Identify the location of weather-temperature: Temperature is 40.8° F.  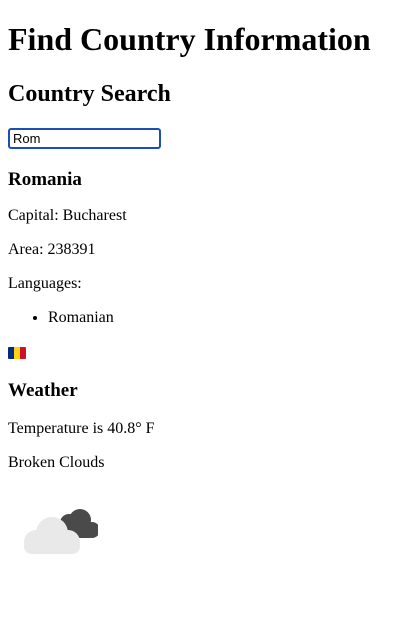
(81, 428).